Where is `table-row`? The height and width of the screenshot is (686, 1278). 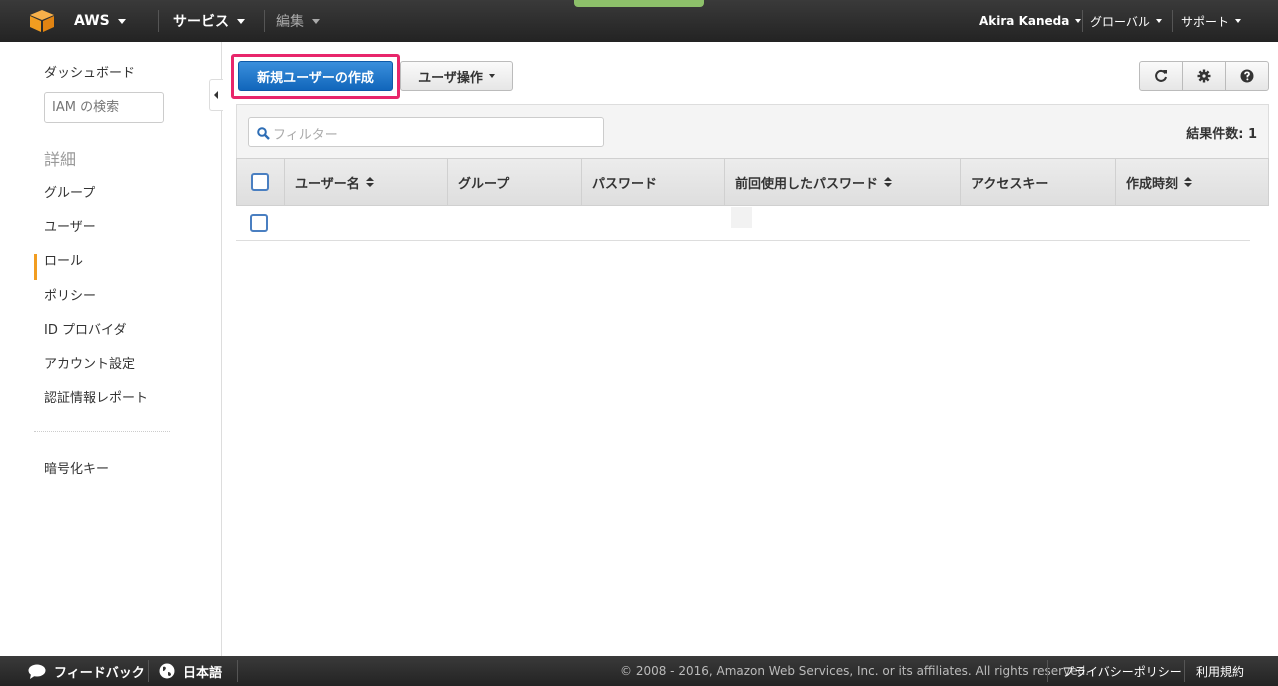 table-row is located at coordinates (741, 217).